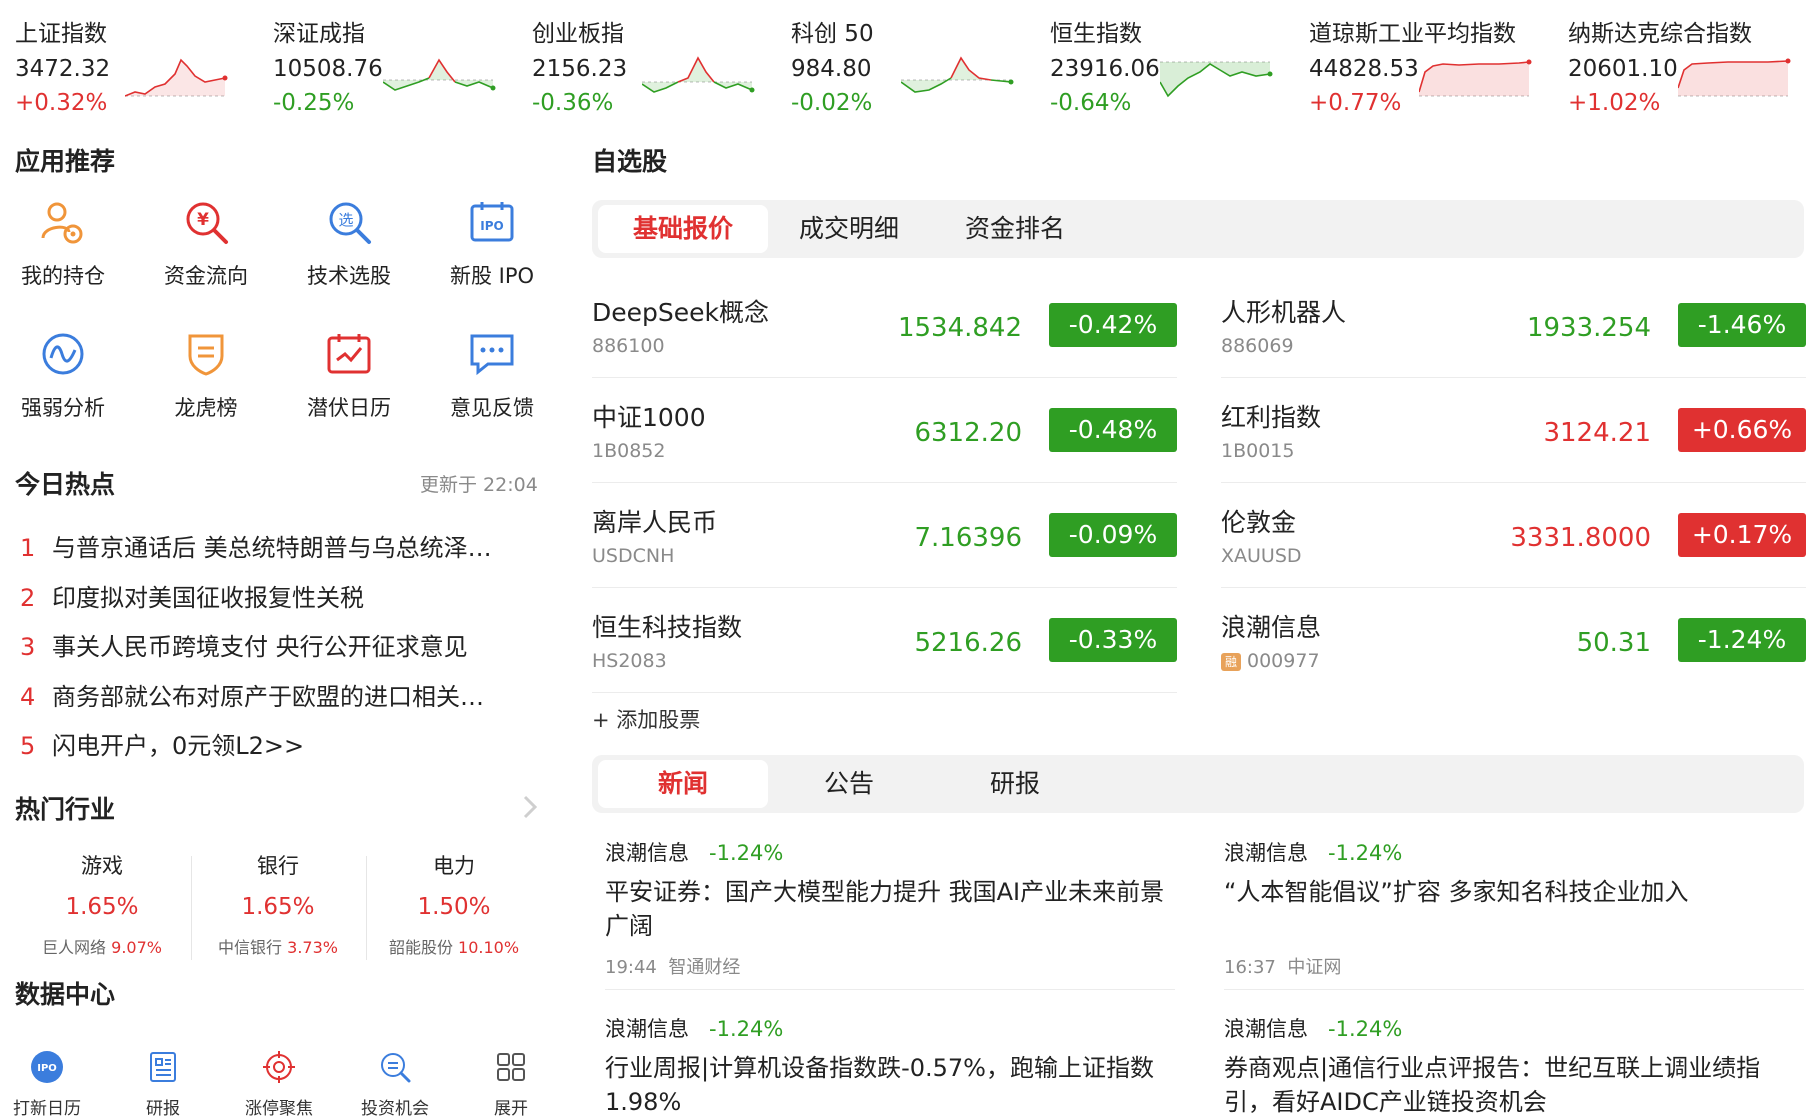 This screenshot has height=1116, width=1812. What do you see at coordinates (163, 1107) in the screenshot?
I see `dc-label: 研报` at bounding box center [163, 1107].